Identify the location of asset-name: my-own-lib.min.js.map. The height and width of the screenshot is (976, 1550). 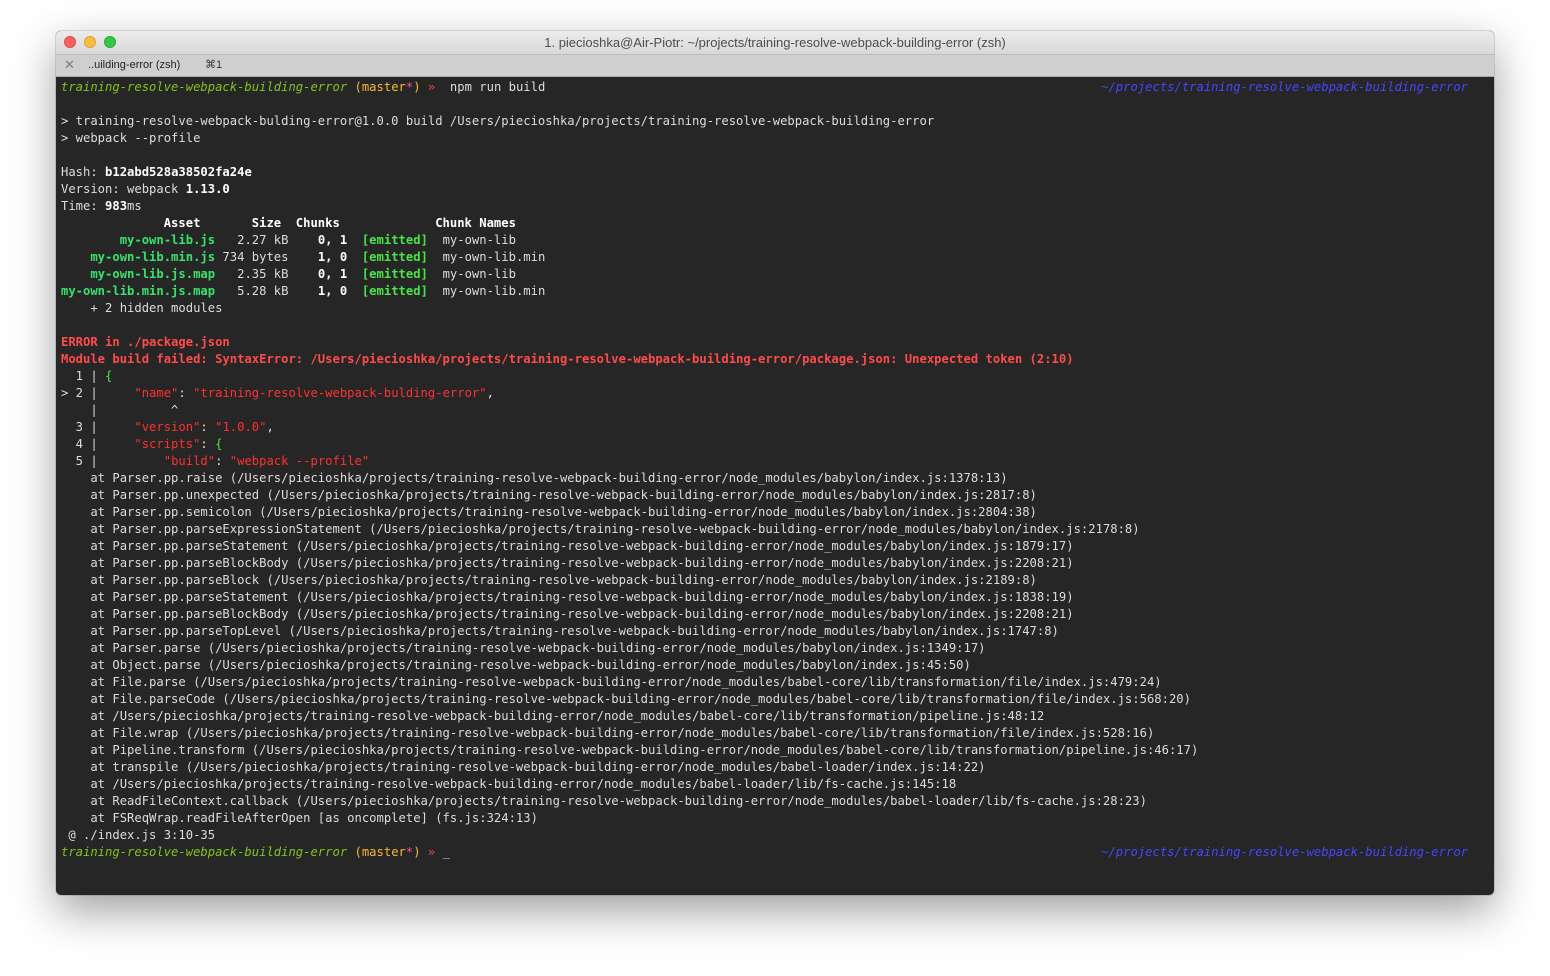
(138, 291).